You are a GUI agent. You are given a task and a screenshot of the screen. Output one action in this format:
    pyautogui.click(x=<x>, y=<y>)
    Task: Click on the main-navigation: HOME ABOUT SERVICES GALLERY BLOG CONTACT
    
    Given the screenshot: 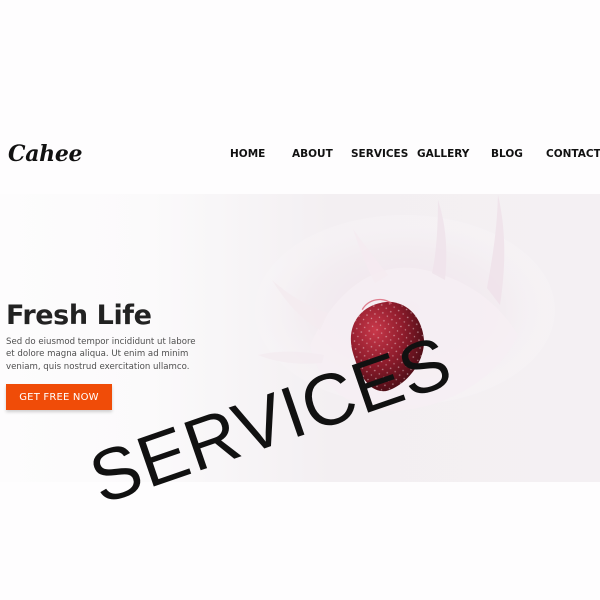 What is the action you would take?
    pyautogui.click(x=300, y=155)
    